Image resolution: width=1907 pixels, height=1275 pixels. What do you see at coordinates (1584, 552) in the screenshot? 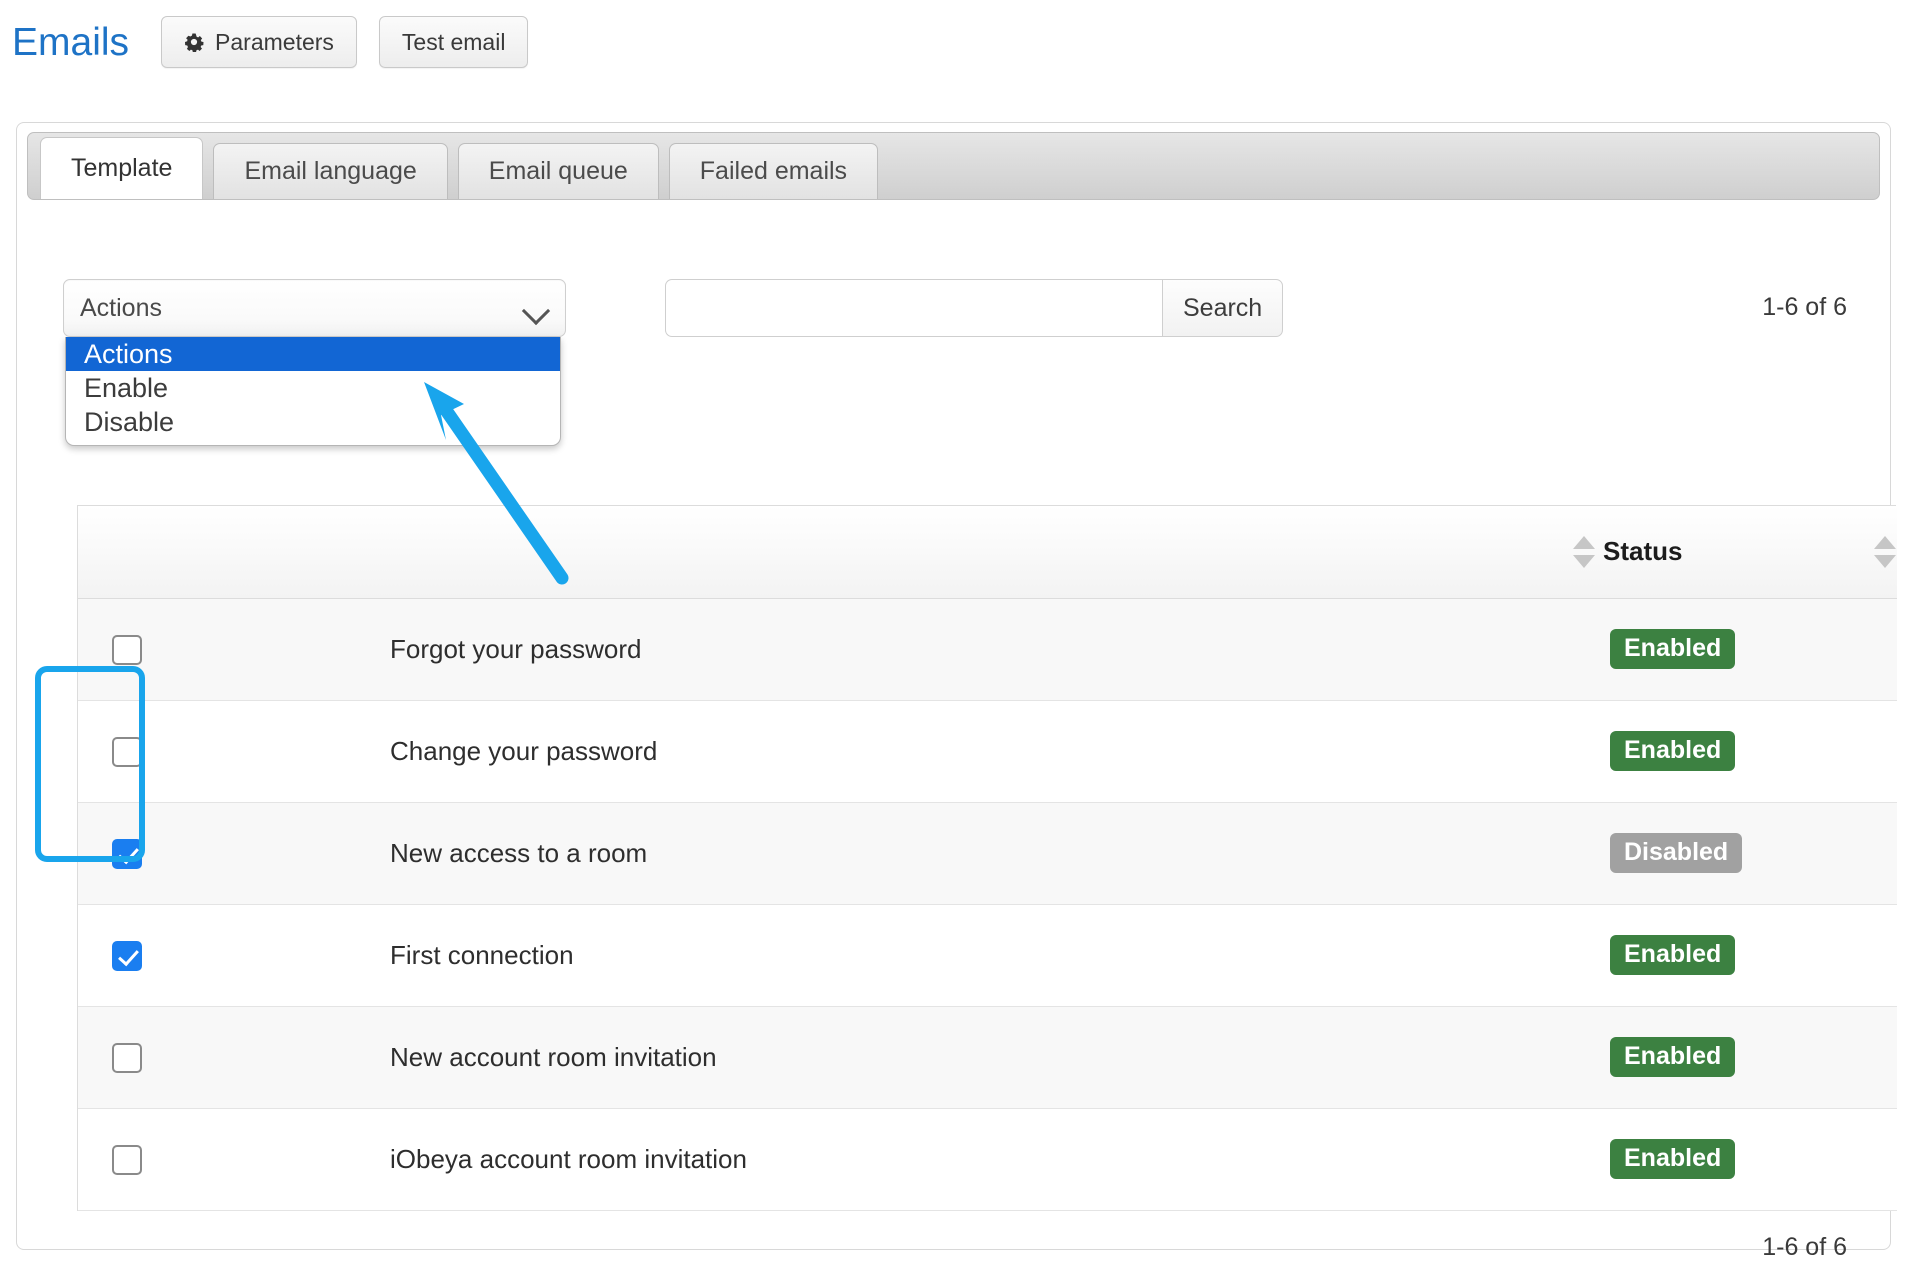
I see `sort-icon-name` at bounding box center [1584, 552].